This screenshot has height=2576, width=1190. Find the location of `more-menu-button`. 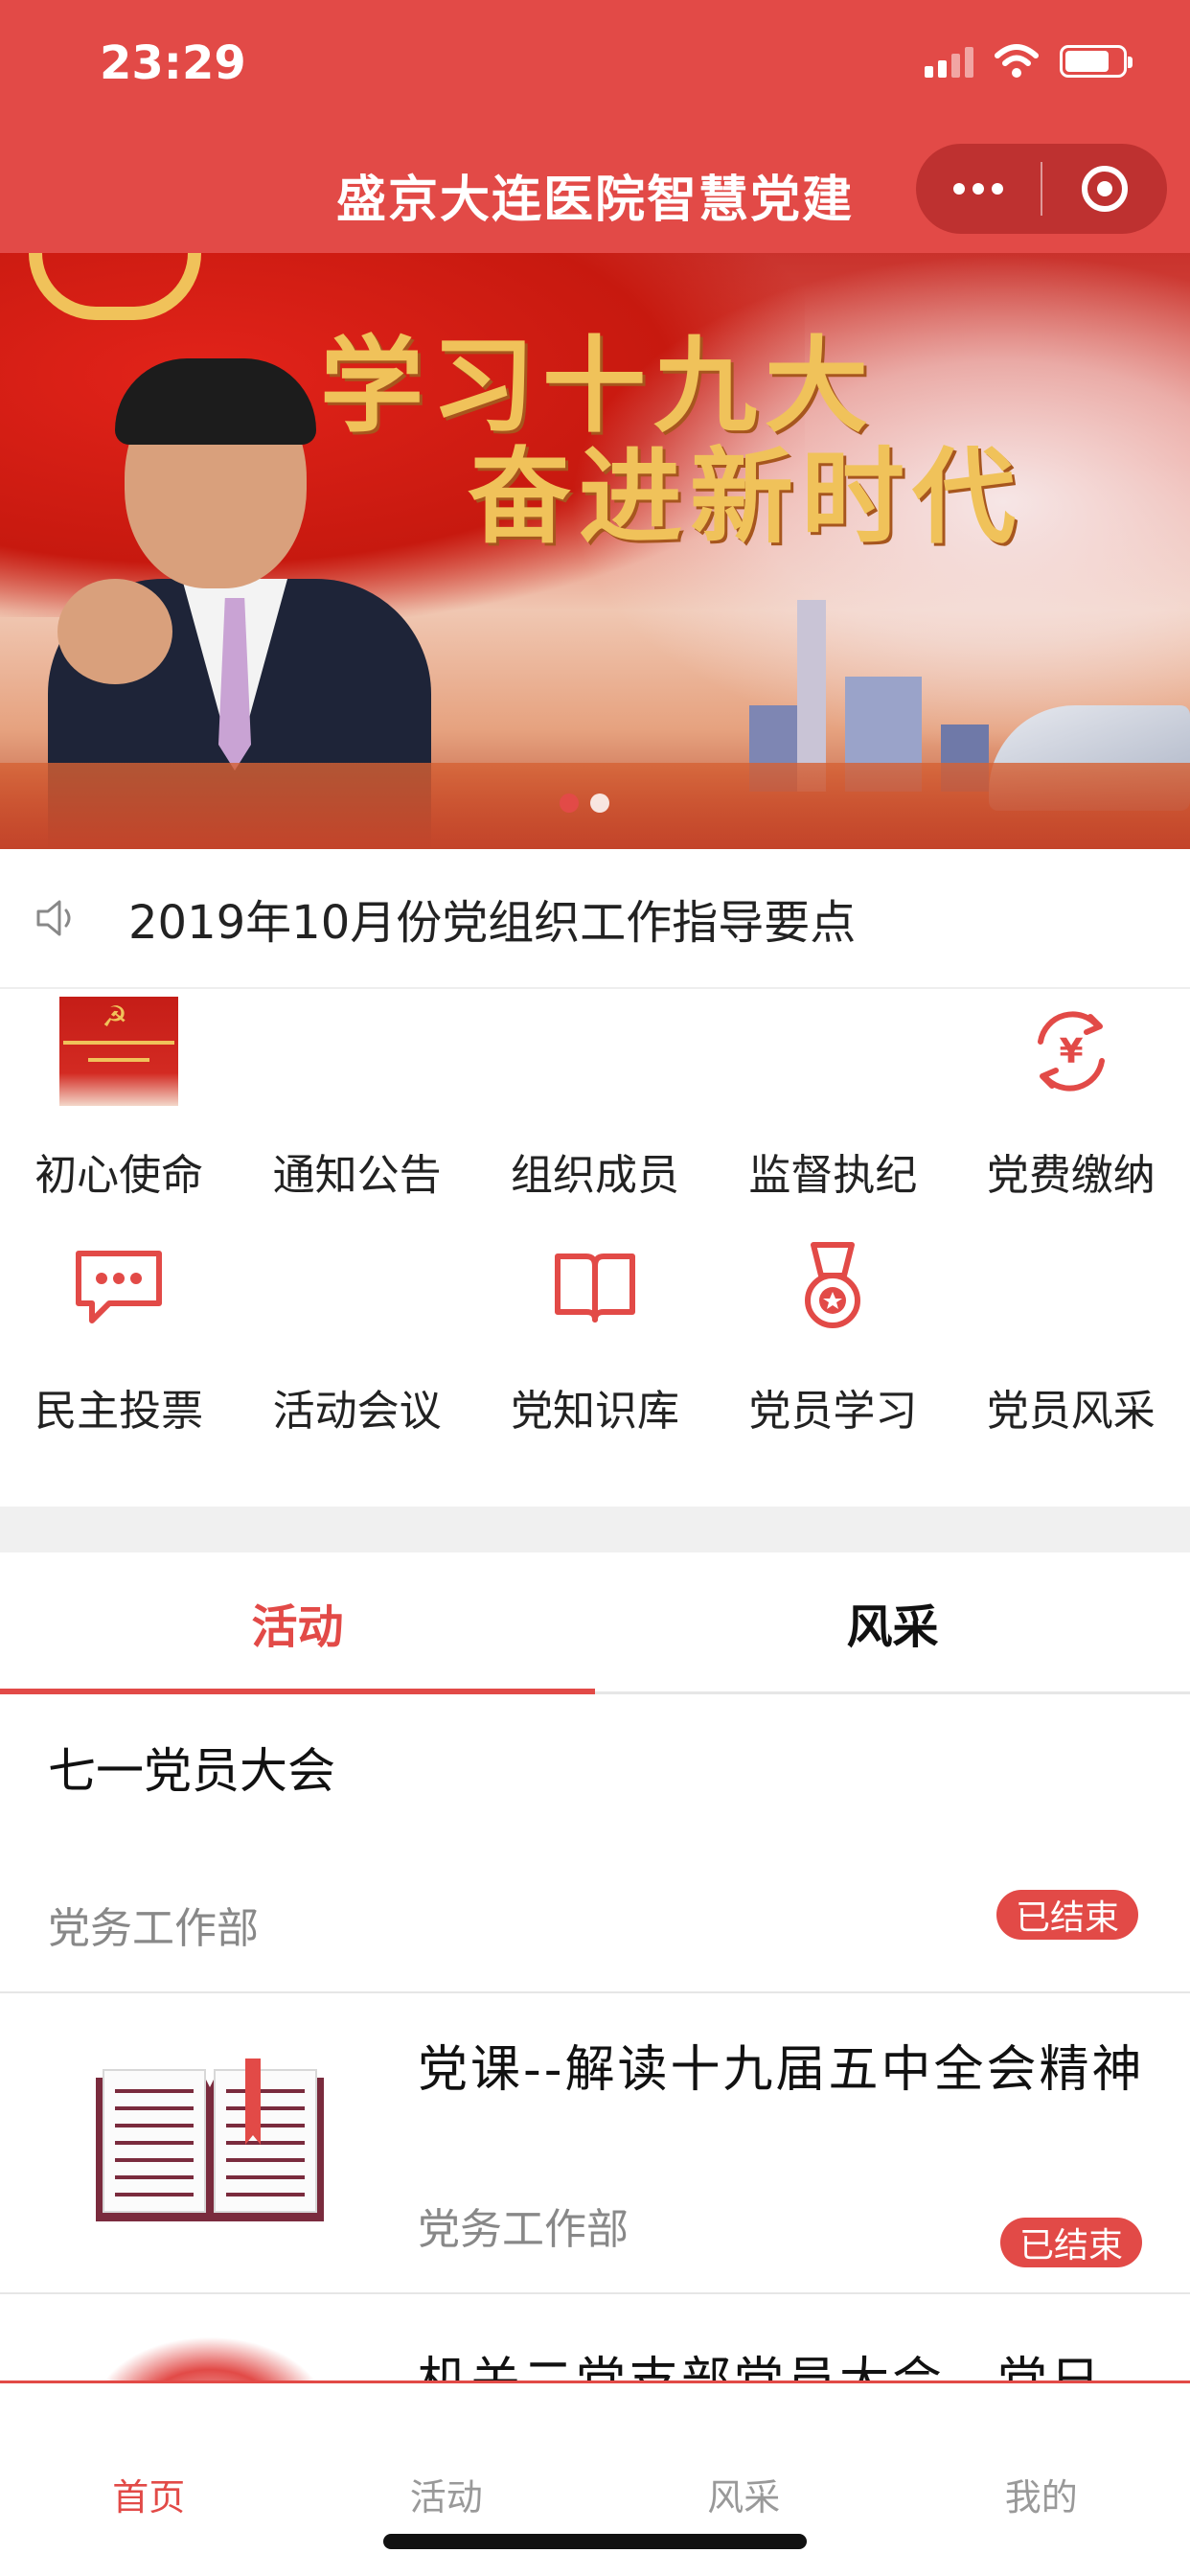

more-menu-button is located at coordinates (979, 189).